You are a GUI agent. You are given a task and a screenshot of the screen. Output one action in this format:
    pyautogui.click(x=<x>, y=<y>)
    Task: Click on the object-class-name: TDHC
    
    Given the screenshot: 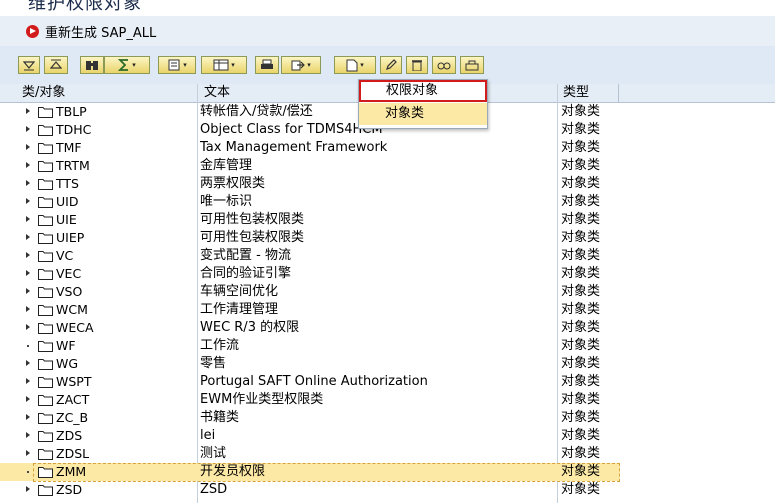 What is the action you would take?
    pyautogui.click(x=74, y=129)
    